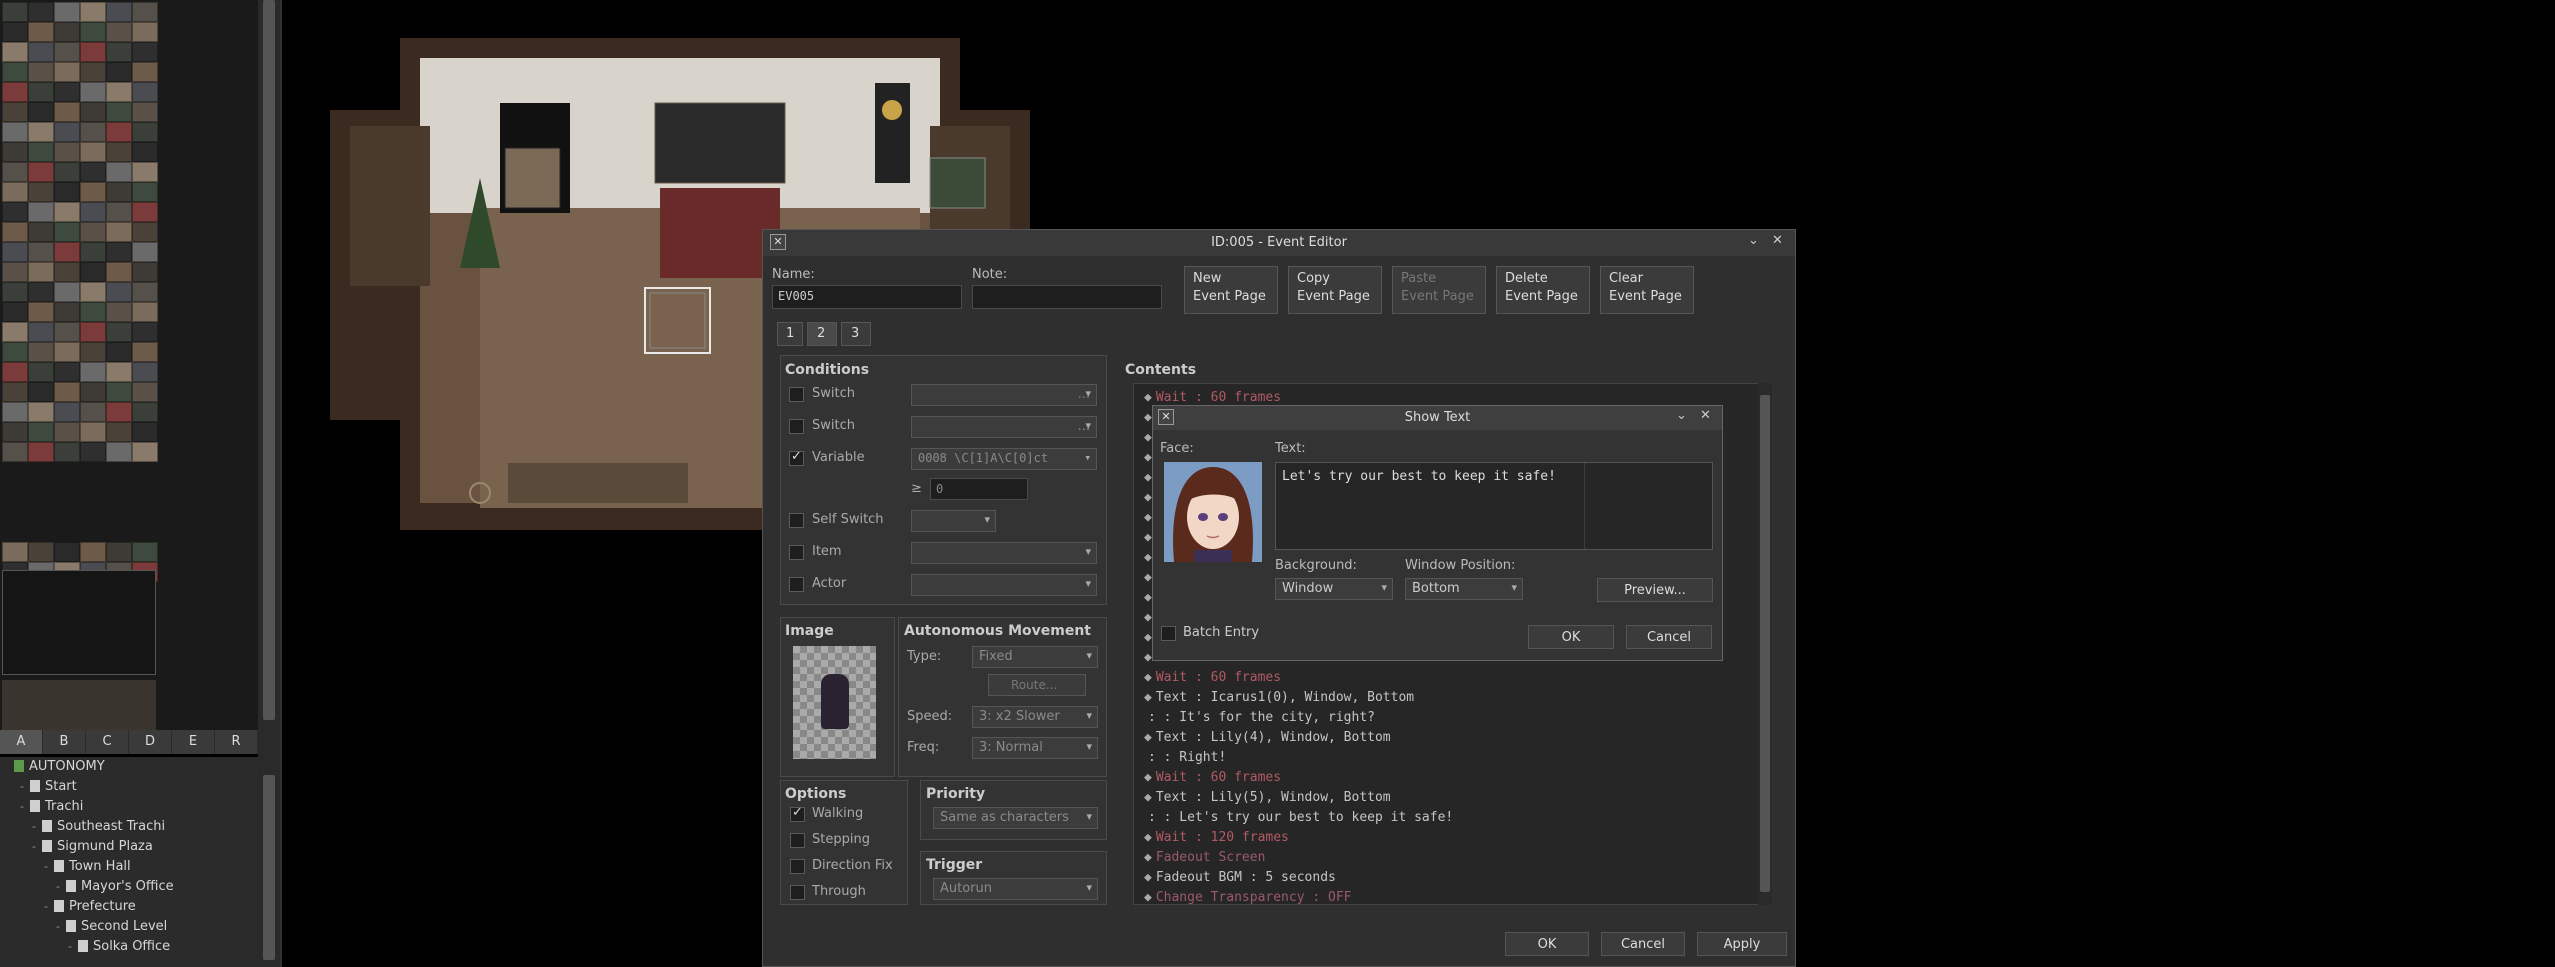 This screenshot has height=967, width=2555. What do you see at coordinates (1335, 290) in the screenshot?
I see `copy-page-button: Copy Event Page` at bounding box center [1335, 290].